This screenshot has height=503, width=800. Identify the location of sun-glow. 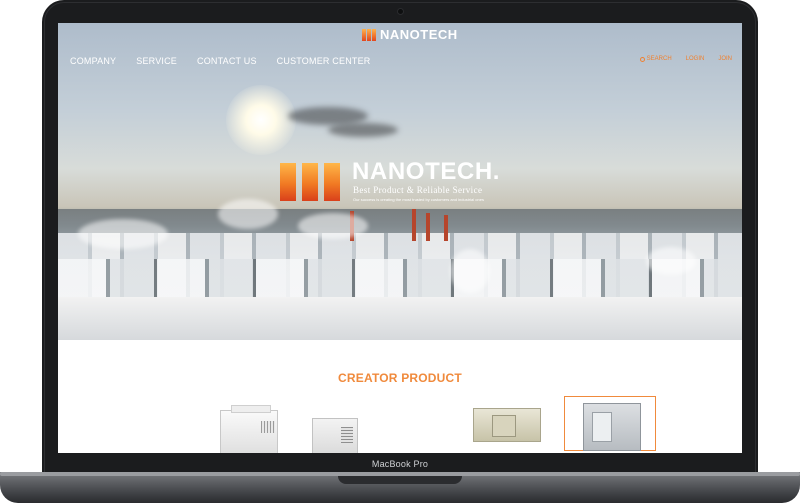
(261, 120).